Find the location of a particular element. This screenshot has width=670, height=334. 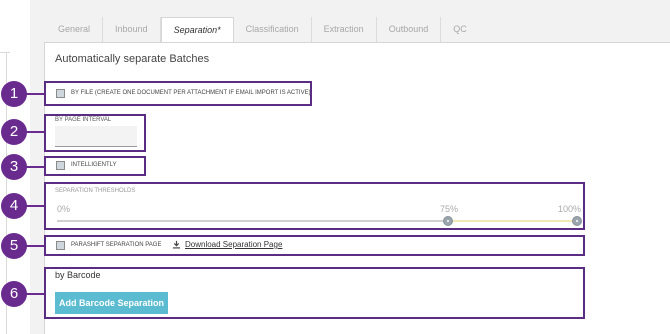

threshold-max-label: 100% is located at coordinates (570, 209).